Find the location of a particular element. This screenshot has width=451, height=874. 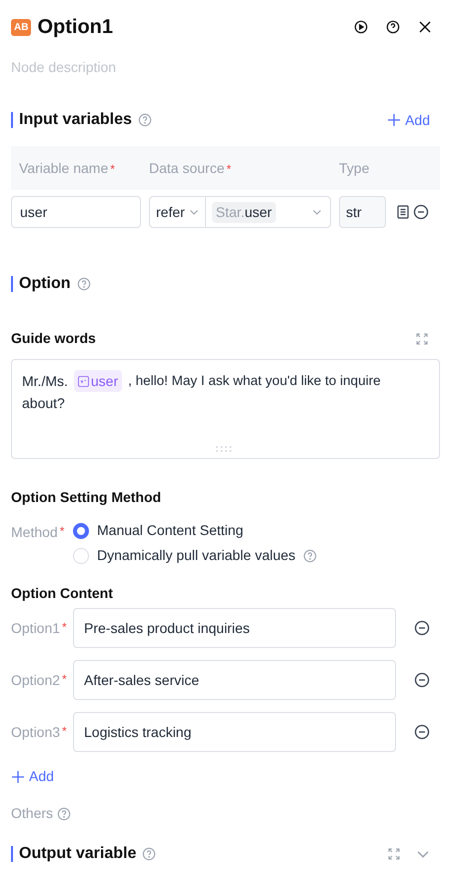

document-icon is located at coordinates (403, 212).